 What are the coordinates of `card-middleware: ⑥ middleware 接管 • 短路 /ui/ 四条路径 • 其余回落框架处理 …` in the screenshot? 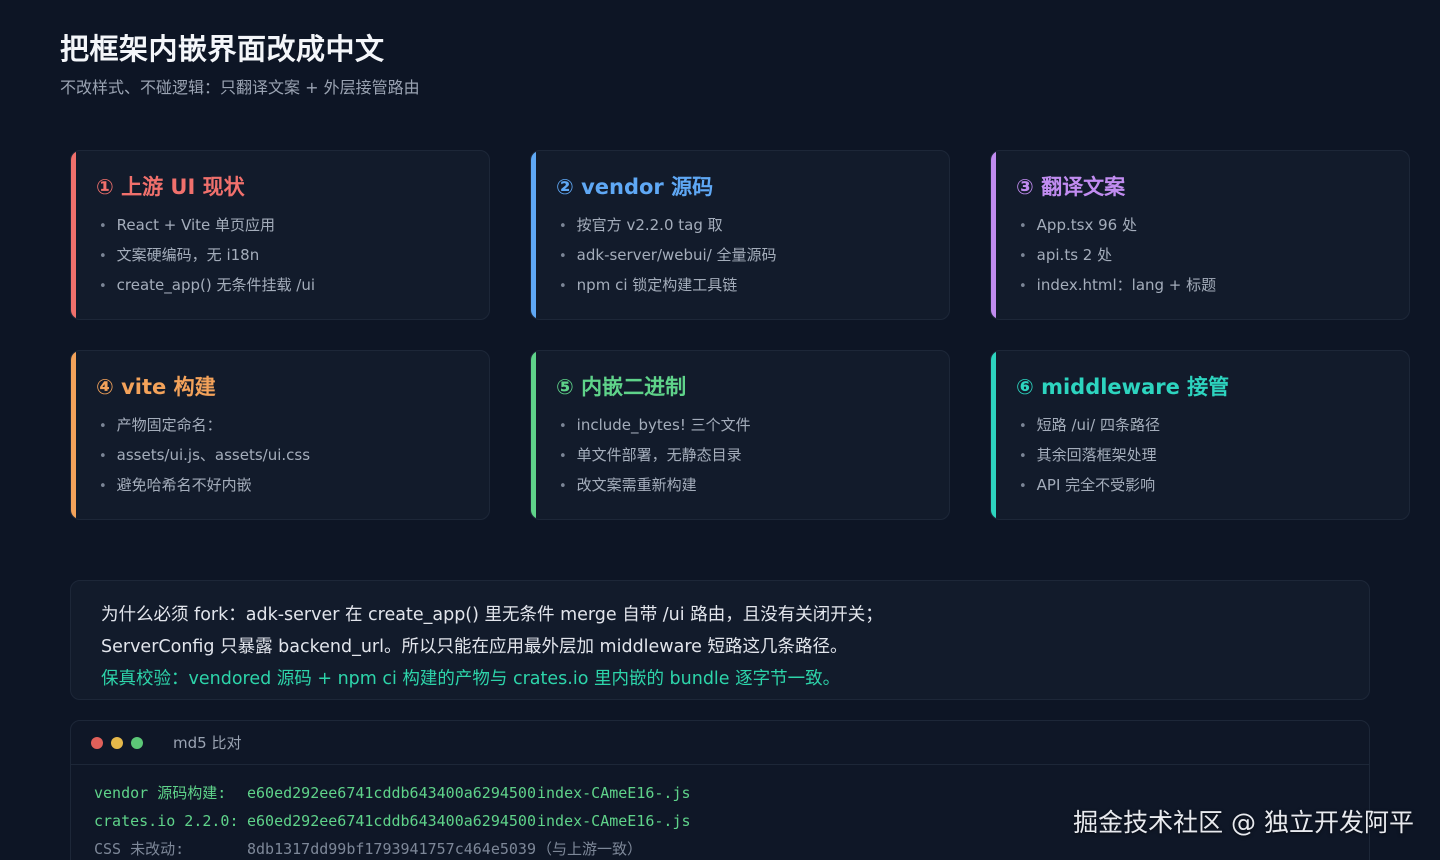 It's located at (1200, 435).